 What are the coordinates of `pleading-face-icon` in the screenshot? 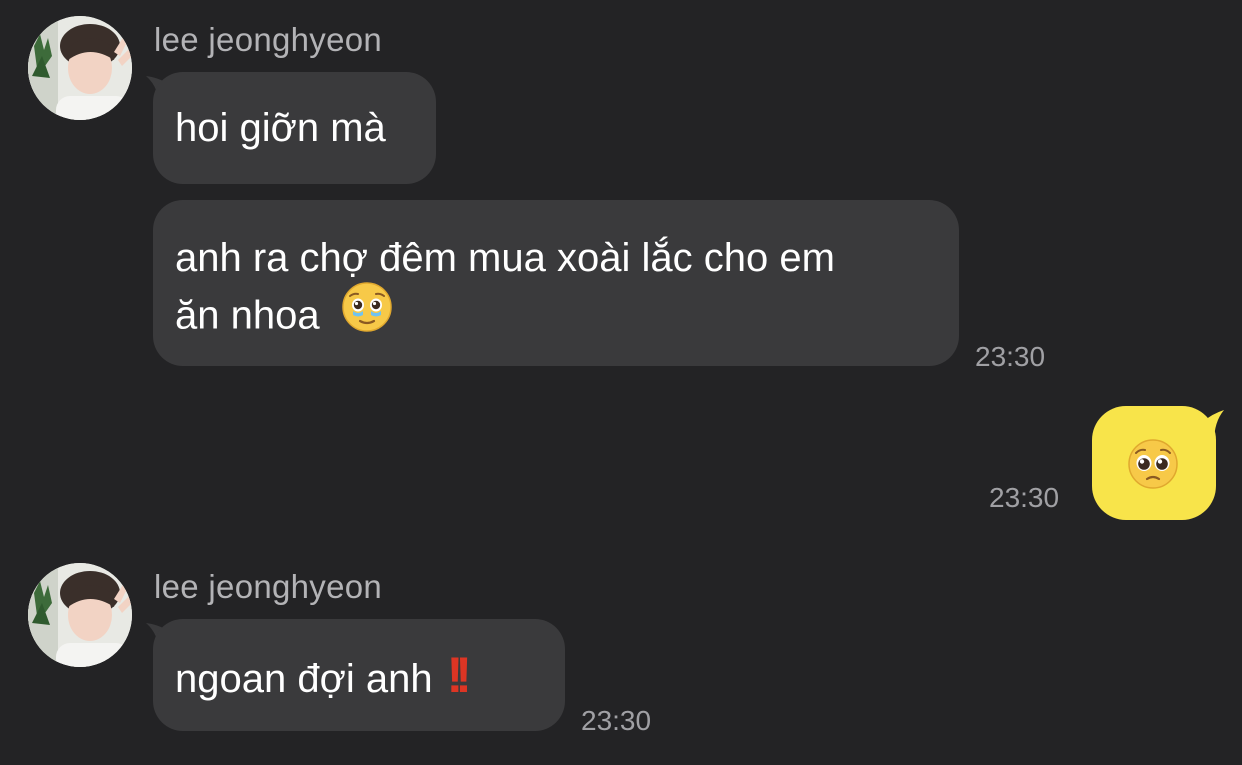 It's located at (1153, 466).